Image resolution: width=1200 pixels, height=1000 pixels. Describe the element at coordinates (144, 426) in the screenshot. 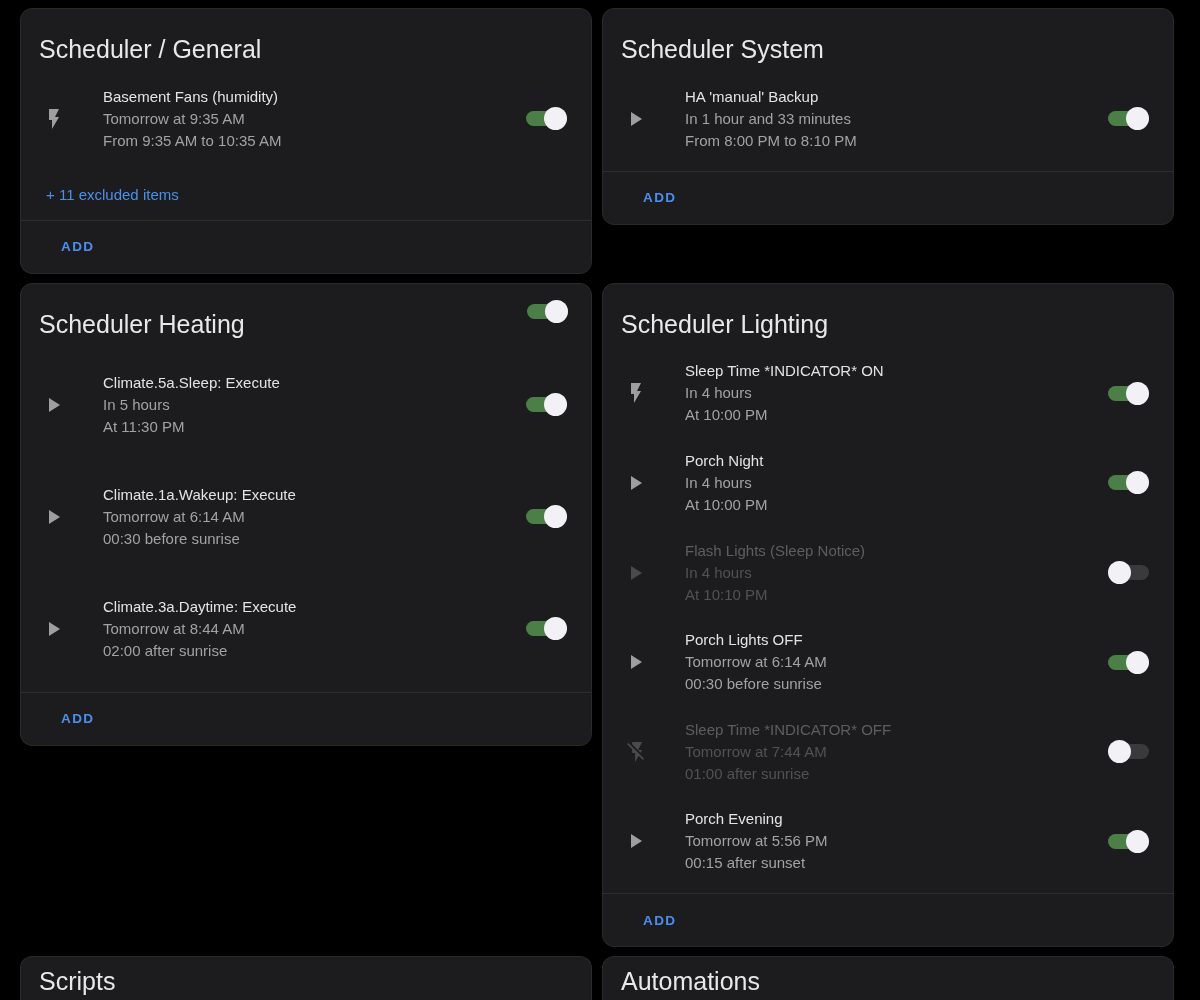

I see `schedule-time: At 11:30 PM` at that location.